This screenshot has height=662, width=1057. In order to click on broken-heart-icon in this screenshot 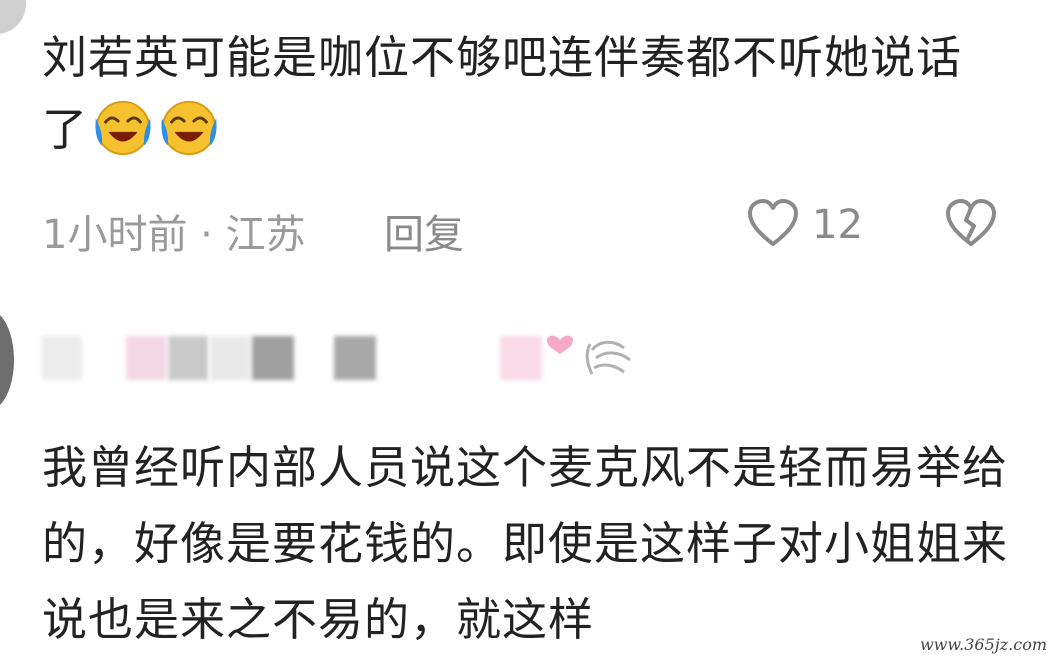, I will do `click(971, 223)`.